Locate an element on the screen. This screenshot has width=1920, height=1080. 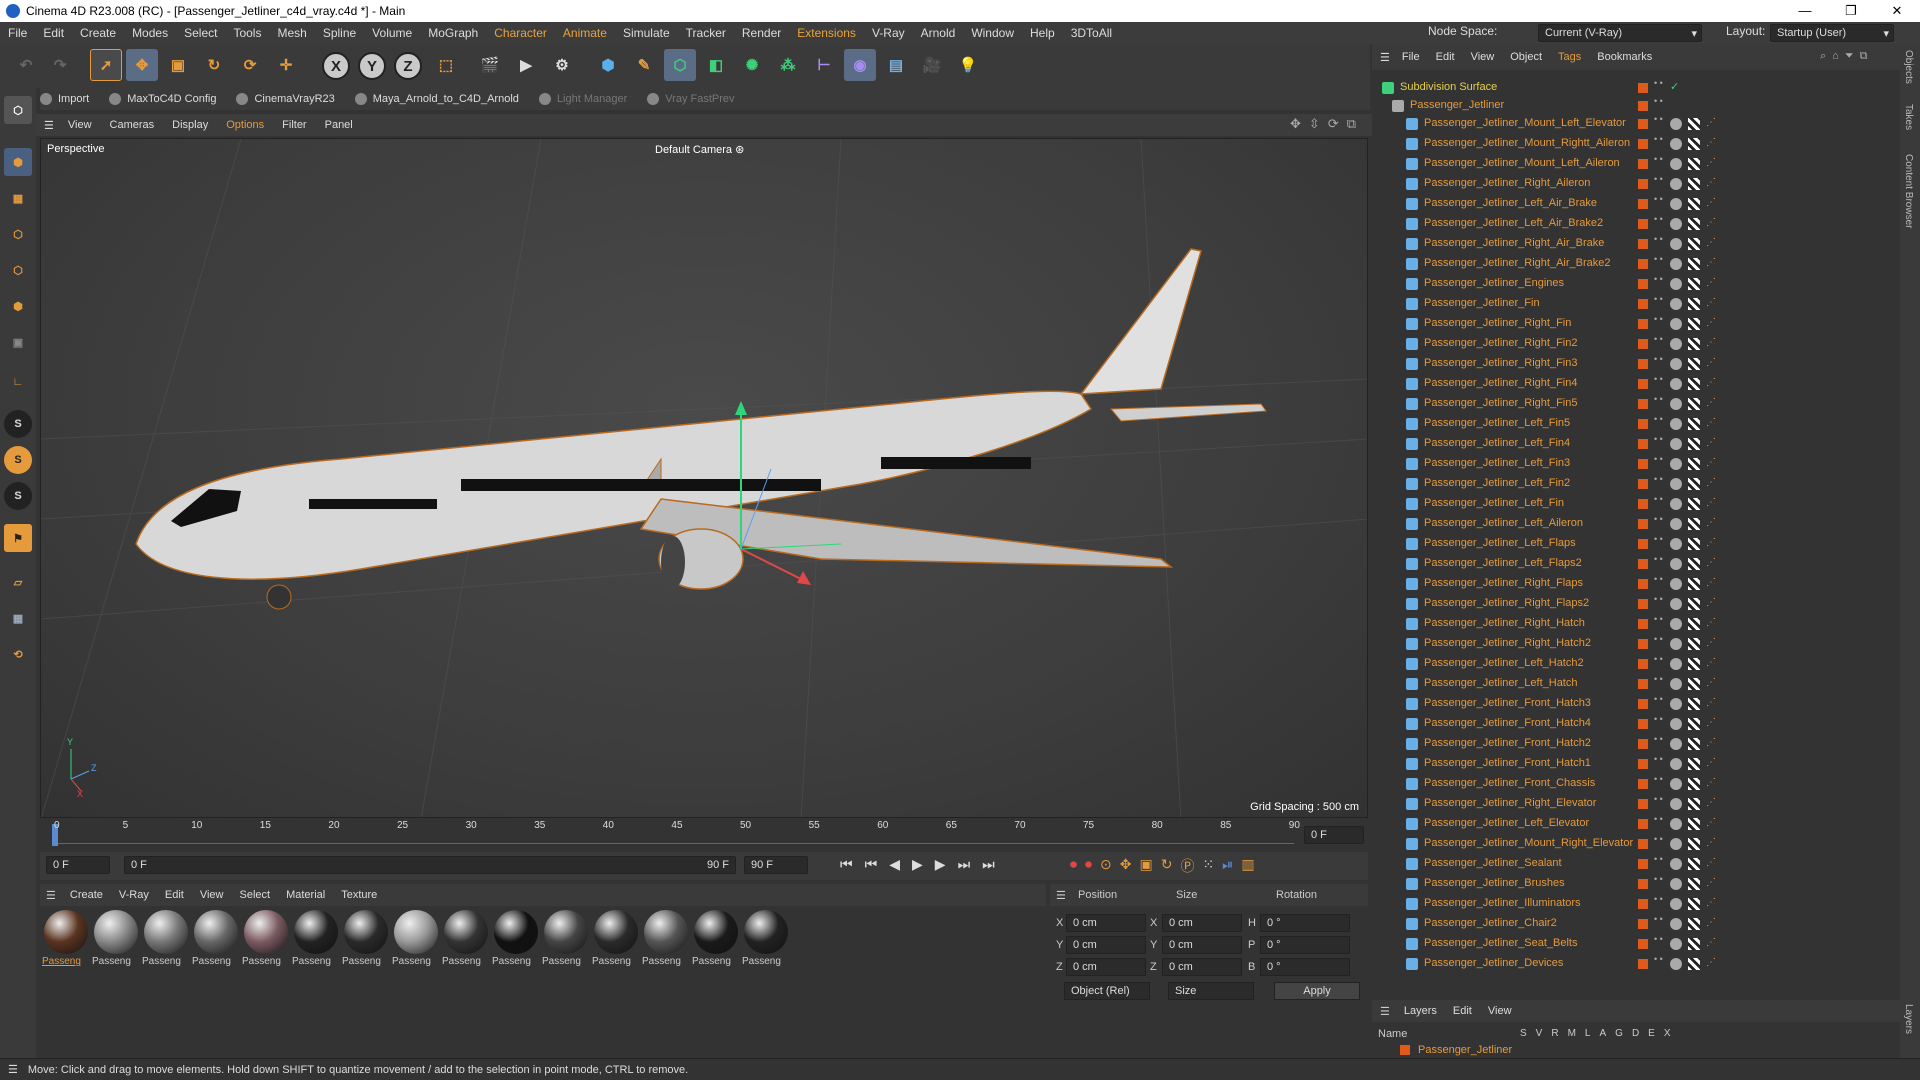
prev-key-icon: ⏮ is located at coordinates (871, 864).